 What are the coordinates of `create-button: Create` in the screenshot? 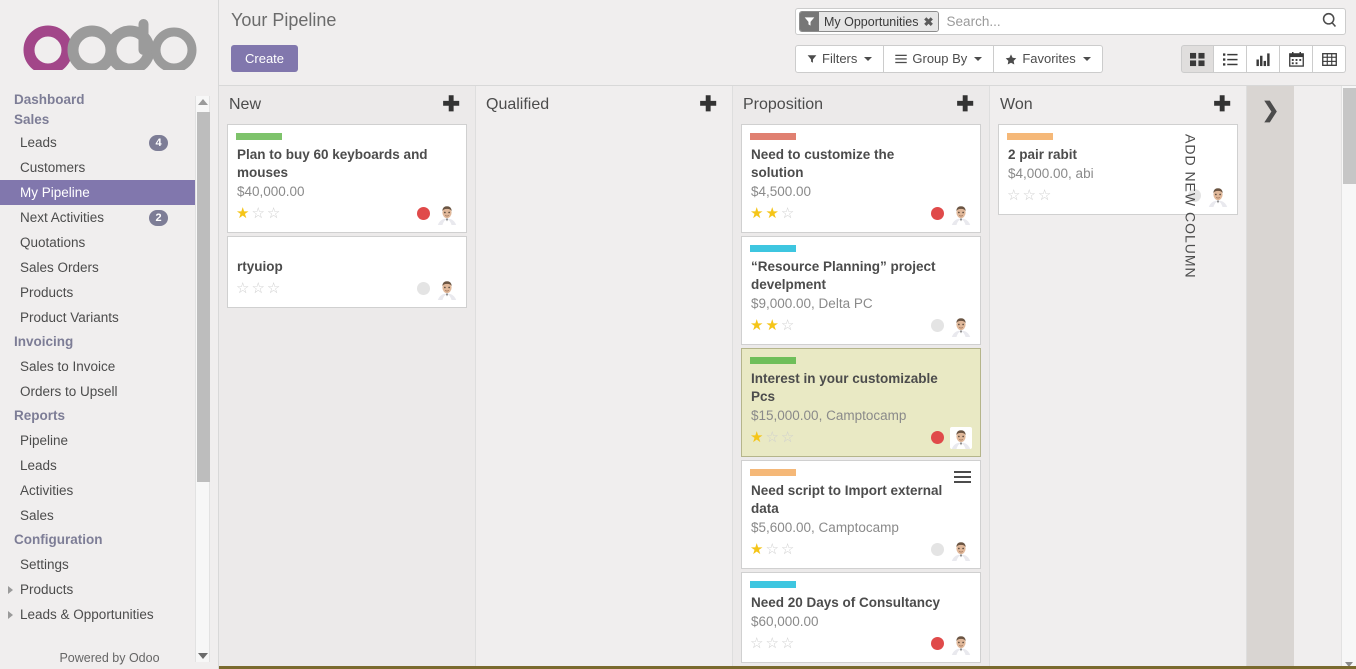 It's located at (265, 58).